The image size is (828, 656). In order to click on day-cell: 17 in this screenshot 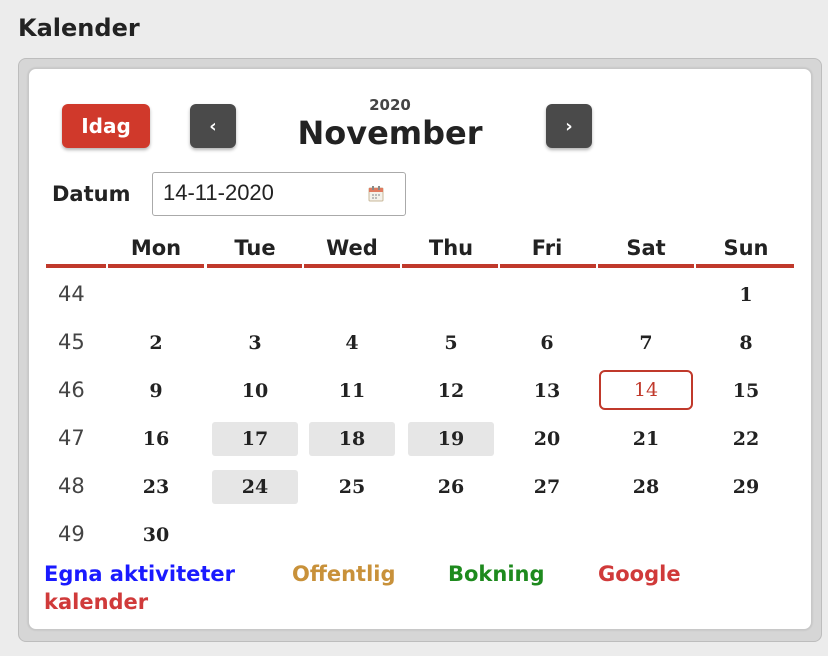, I will do `click(255, 439)`.